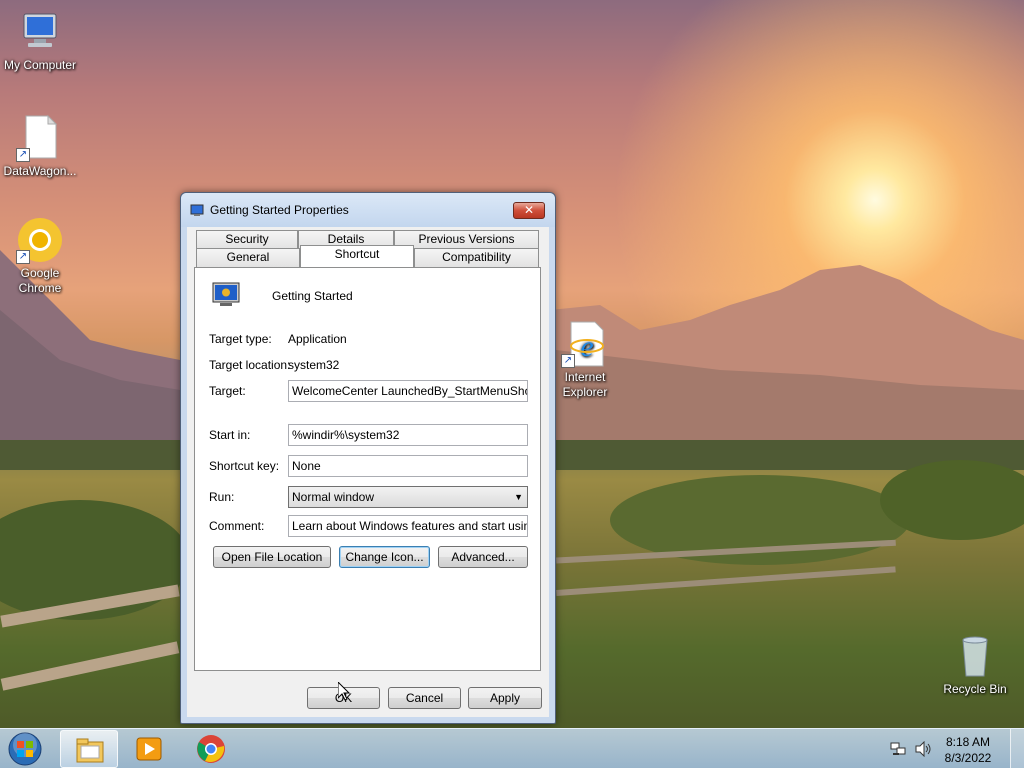 This screenshot has width=1024, height=768. I want to click on chevron-down-icon: ▼, so click(518, 497).